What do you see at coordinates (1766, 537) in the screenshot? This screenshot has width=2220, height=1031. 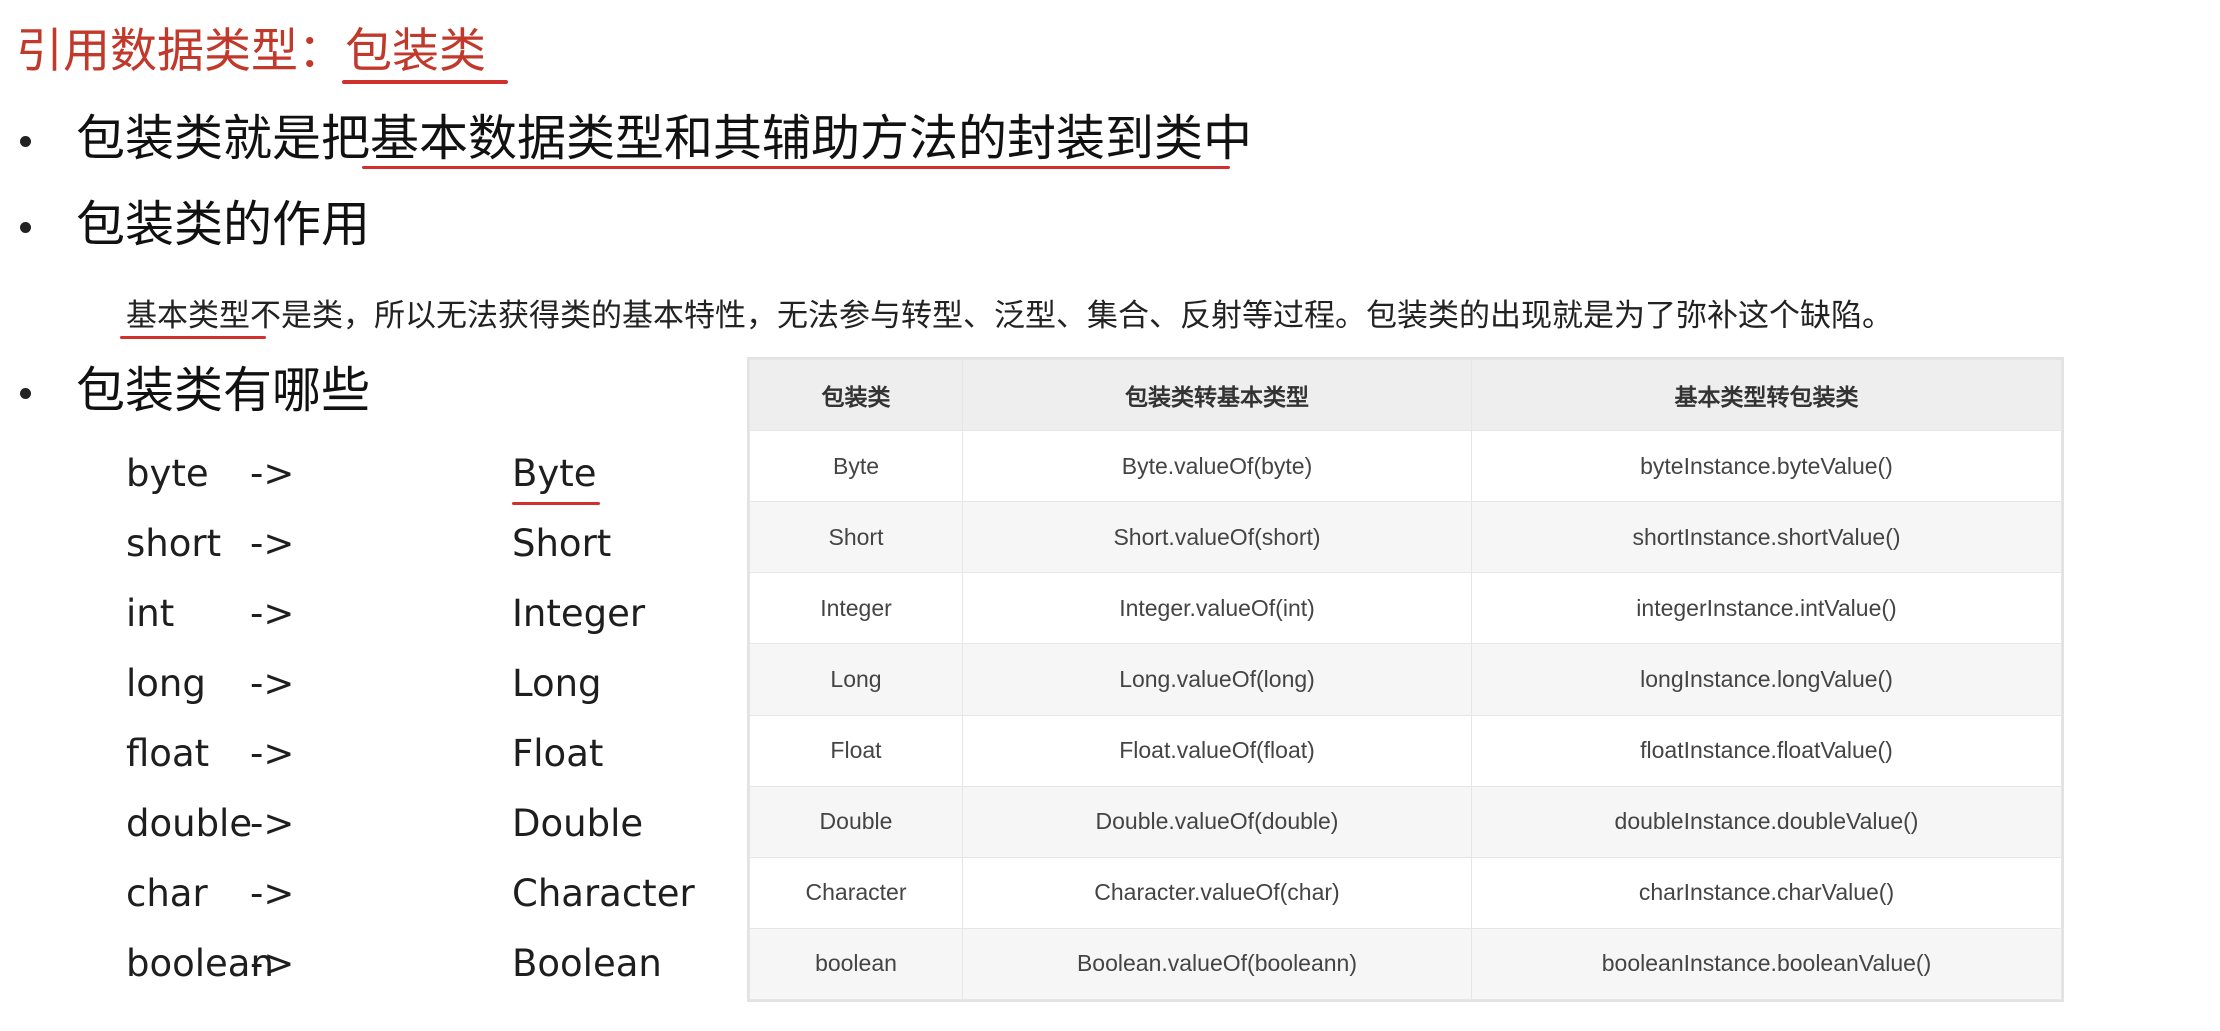 I see `table-cell: shortInstance.shortValue()` at bounding box center [1766, 537].